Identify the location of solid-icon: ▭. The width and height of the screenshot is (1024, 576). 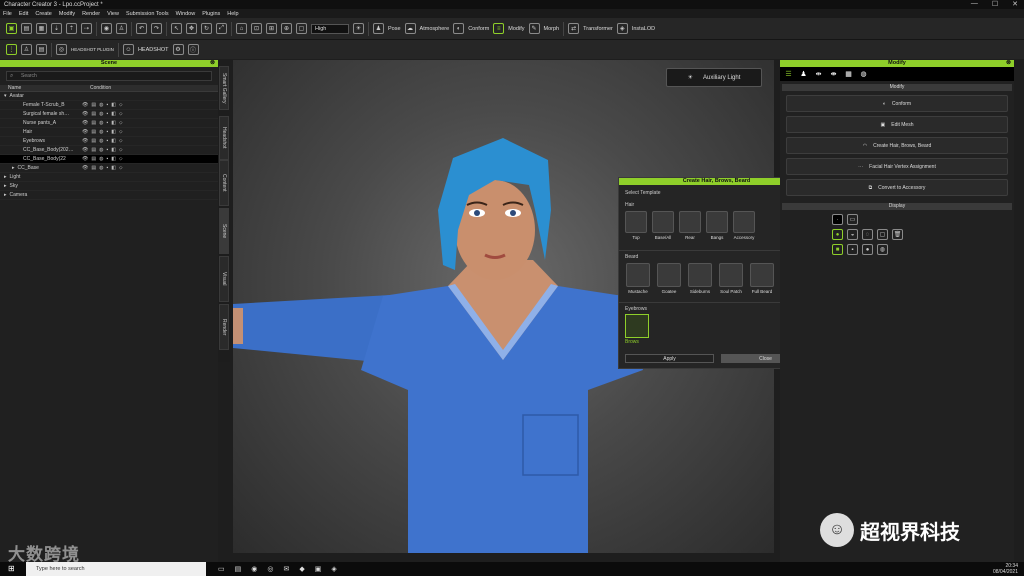
(852, 219).